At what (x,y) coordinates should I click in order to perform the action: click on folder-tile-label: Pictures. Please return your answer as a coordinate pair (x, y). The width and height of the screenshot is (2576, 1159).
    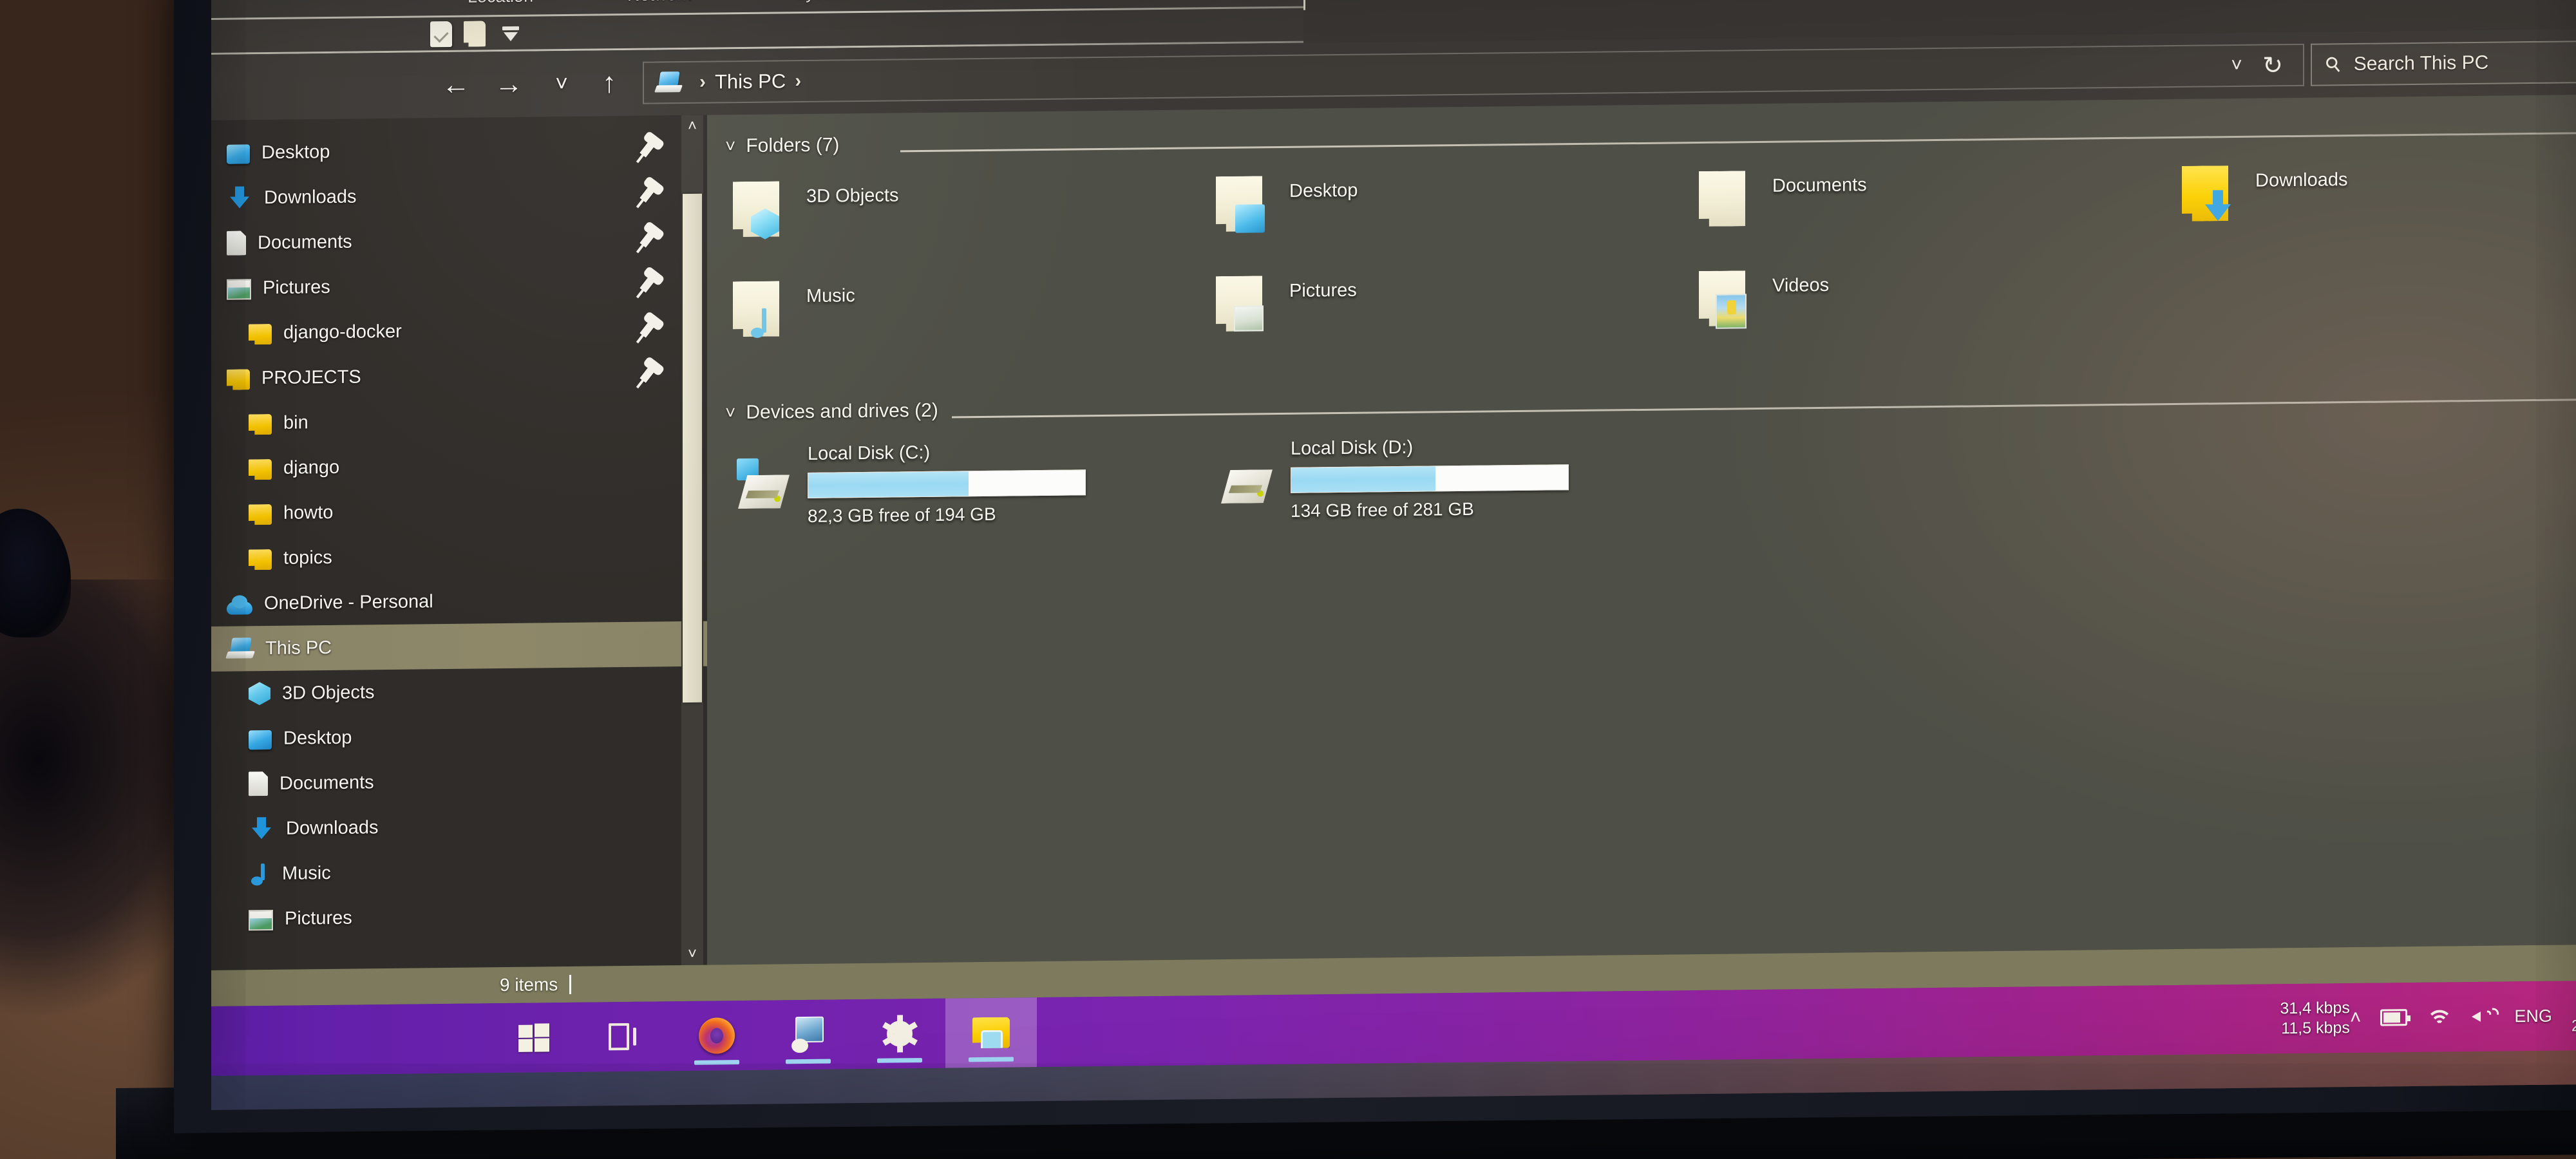
    Looking at the image, I should click on (1323, 290).